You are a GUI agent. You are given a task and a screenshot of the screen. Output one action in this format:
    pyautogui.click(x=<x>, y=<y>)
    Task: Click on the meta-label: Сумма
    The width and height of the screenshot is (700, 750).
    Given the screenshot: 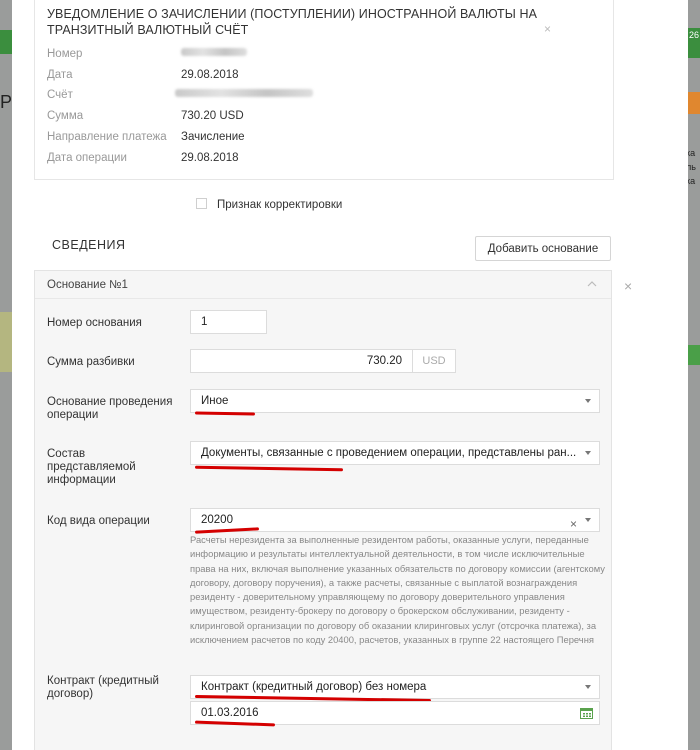 What is the action you would take?
    pyautogui.click(x=65, y=116)
    